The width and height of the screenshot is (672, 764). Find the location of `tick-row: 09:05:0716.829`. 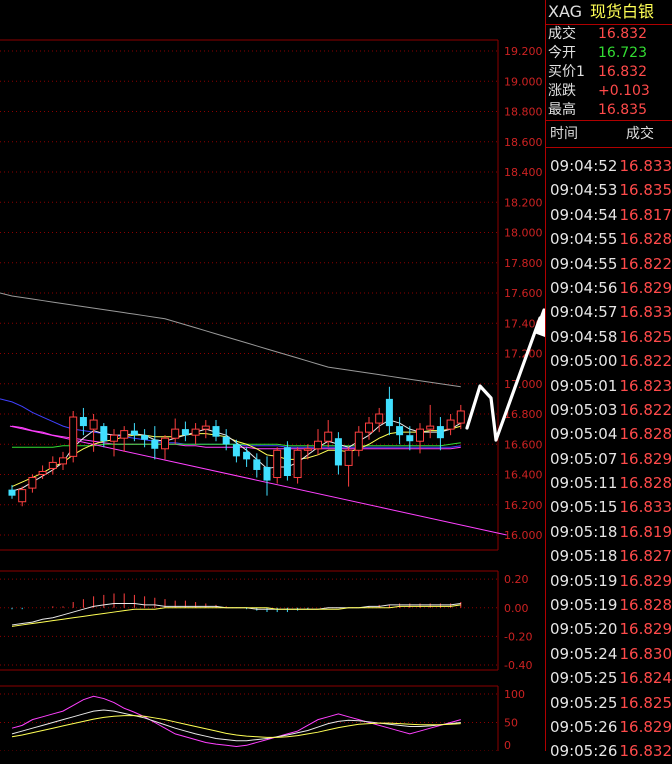

tick-row: 09:05:0716.829 is located at coordinates (609, 459).